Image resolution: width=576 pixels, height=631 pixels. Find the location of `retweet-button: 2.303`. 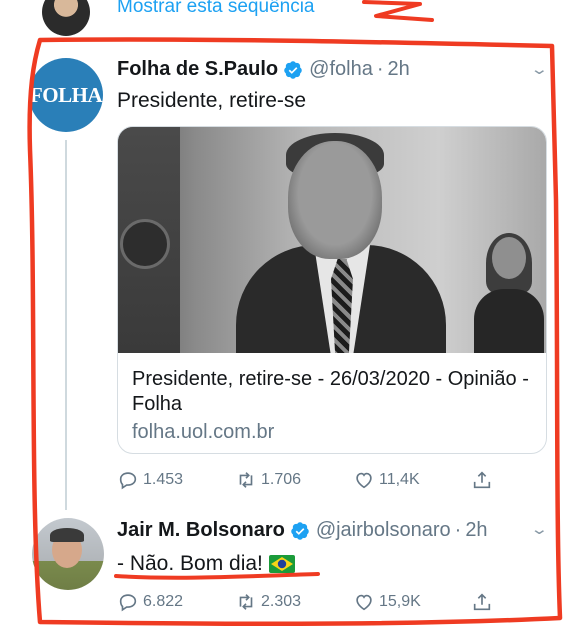

retweet-button: 2.303 is located at coordinates (294, 602).